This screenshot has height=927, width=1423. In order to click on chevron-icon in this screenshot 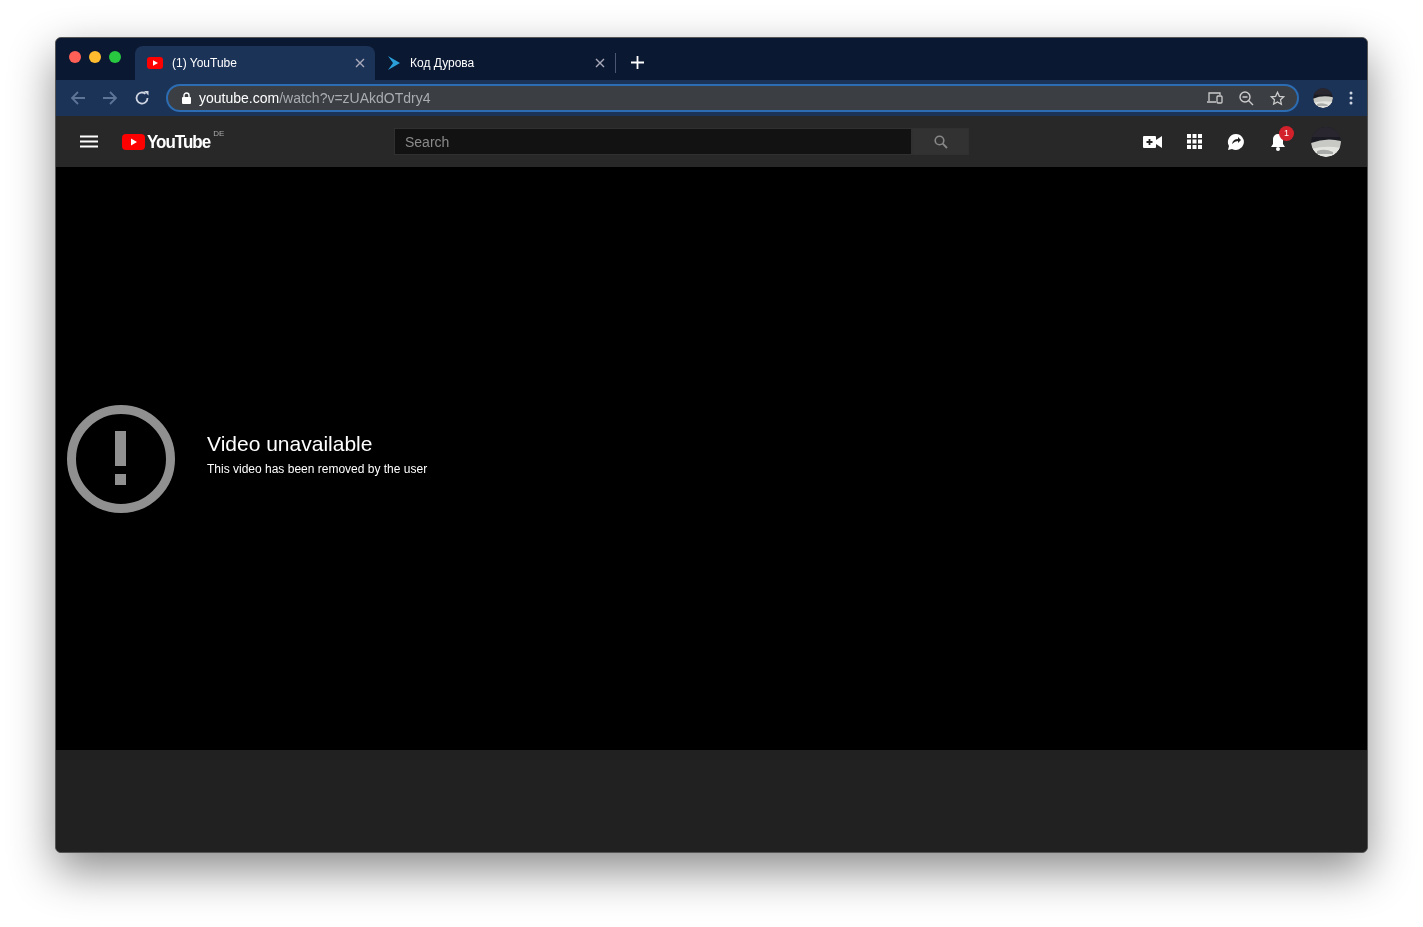, I will do `click(394, 63)`.